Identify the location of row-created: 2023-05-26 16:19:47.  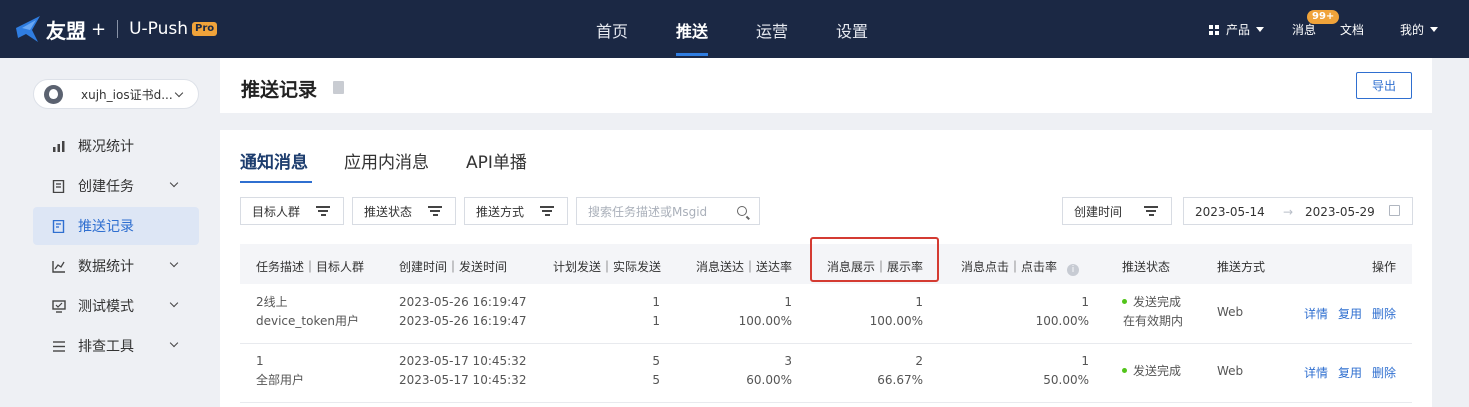
(463, 302).